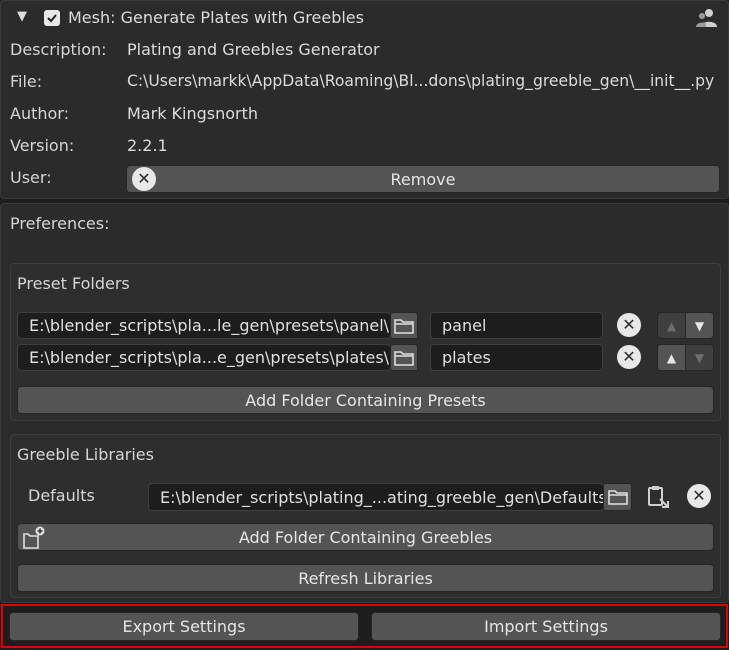 The width and height of the screenshot is (729, 650). I want to click on preset-folders-heading: Preset Folders, so click(73, 283).